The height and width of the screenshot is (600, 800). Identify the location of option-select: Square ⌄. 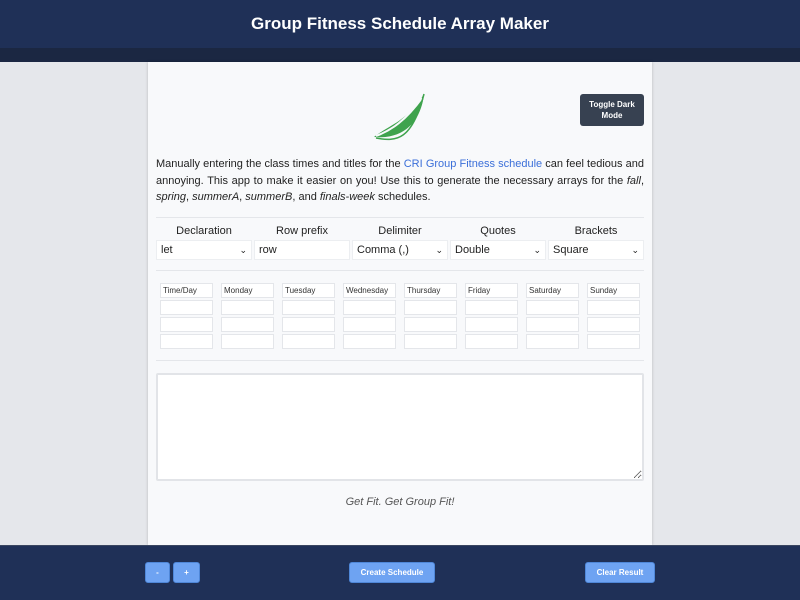
(596, 250).